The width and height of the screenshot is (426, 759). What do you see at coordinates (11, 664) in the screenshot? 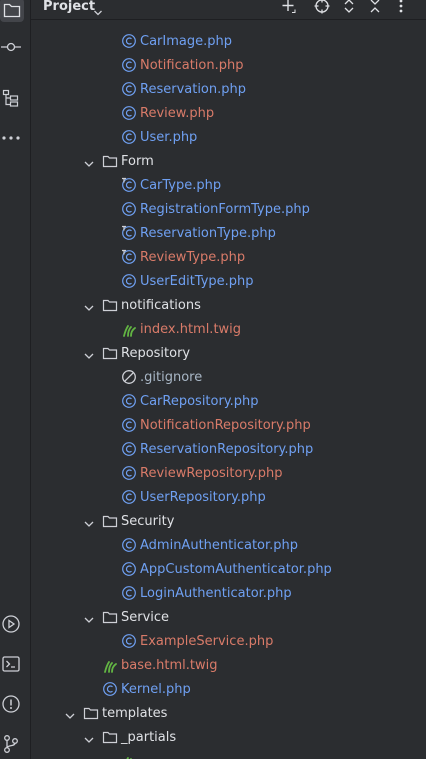
I see `terminal-icon` at bounding box center [11, 664].